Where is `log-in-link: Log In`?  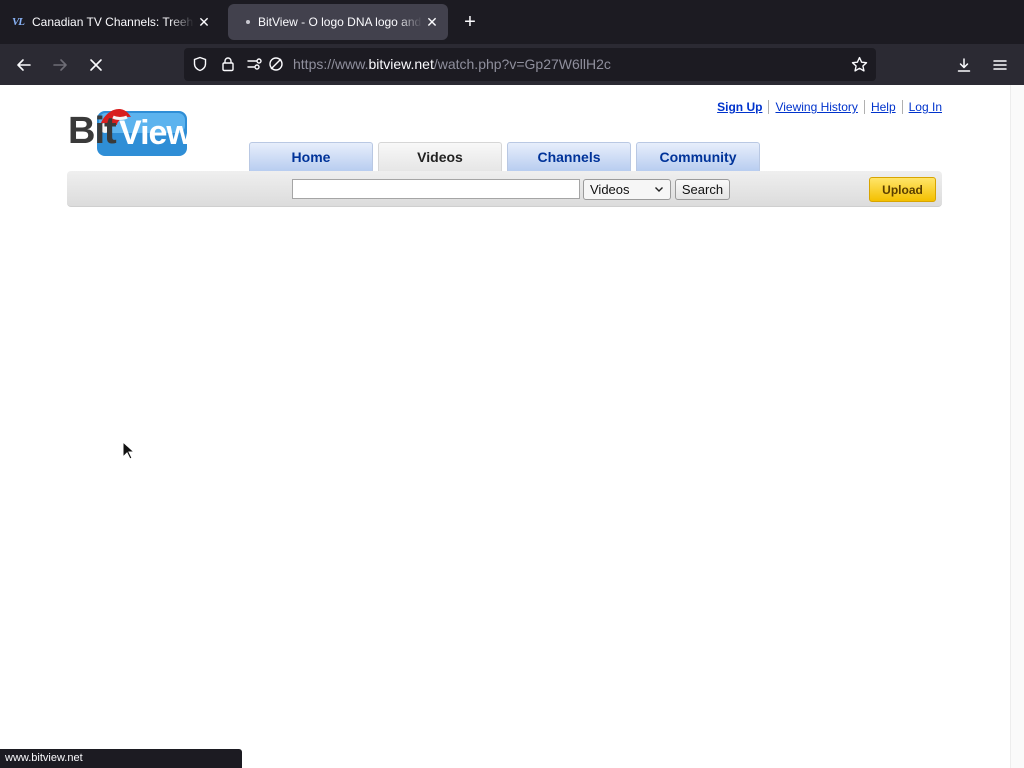
log-in-link: Log In is located at coordinates (925, 107).